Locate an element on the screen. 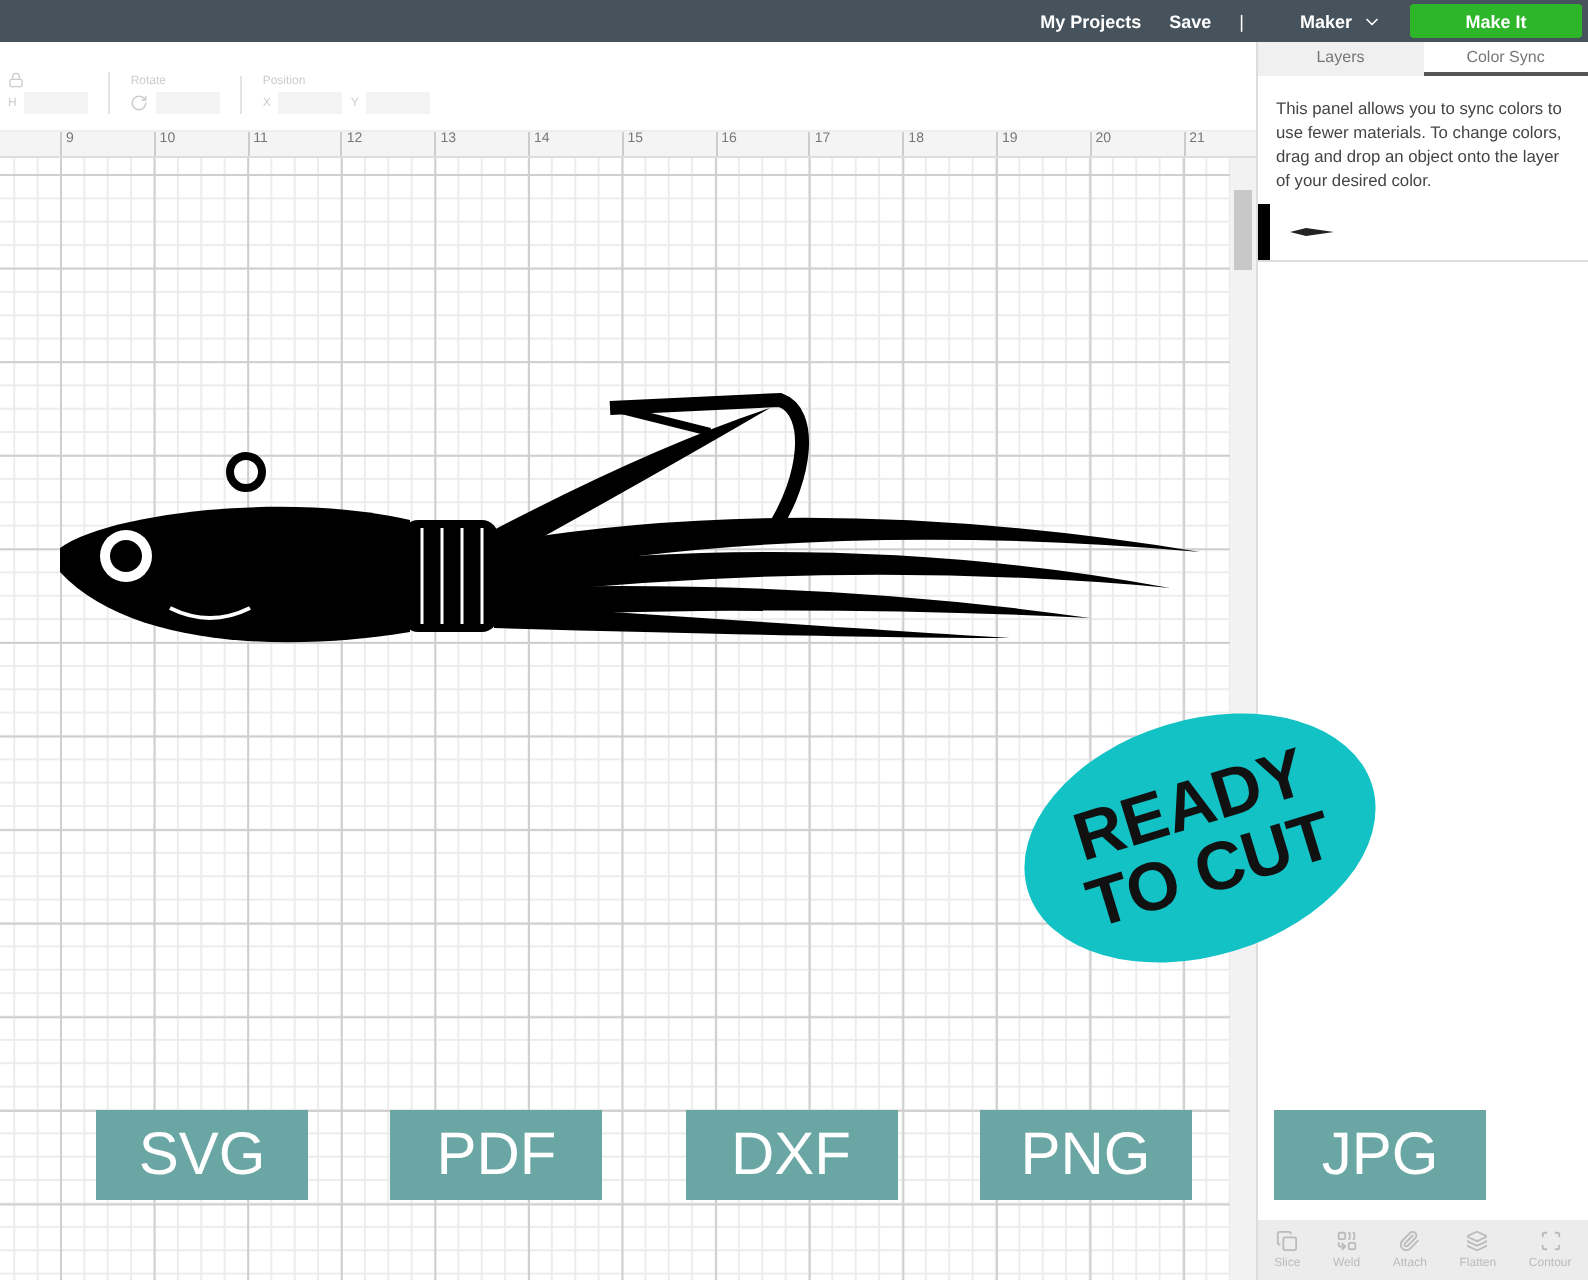 The width and height of the screenshot is (1588, 1280). machine-dropdown: Maker is located at coordinates (1340, 21).